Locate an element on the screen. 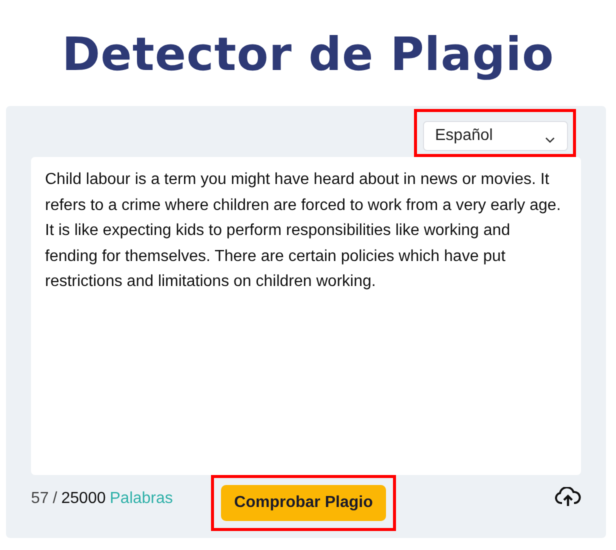 The image size is (616, 550). word-count: 57 is located at coordinates (40, 499).